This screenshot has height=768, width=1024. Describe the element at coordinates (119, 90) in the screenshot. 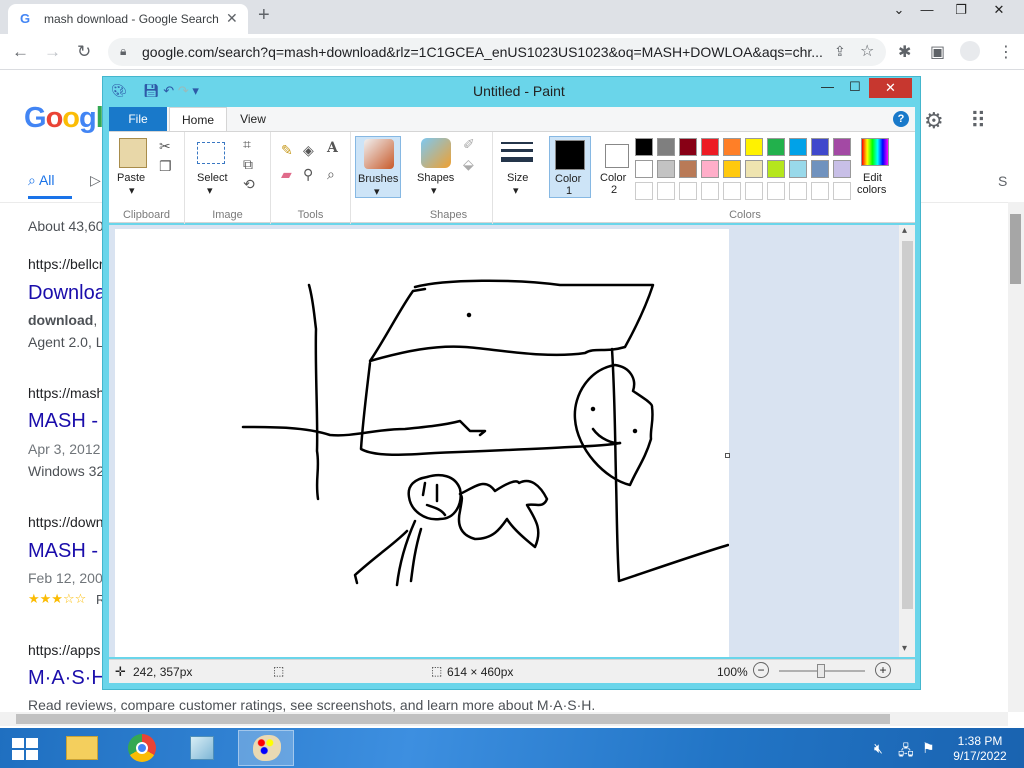

I see `paint-app-icon: 🎨︎` at that location.